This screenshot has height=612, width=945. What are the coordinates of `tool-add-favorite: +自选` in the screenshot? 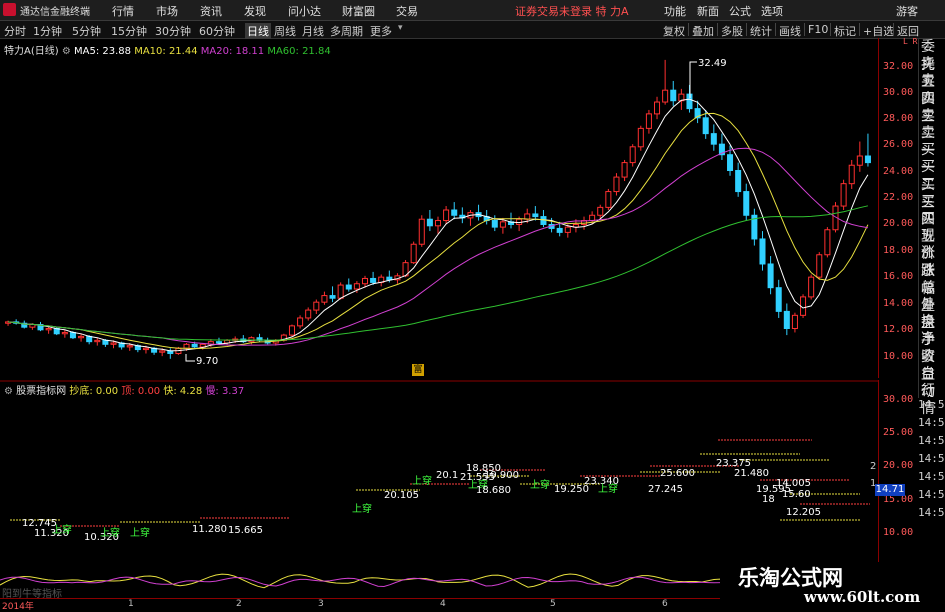 It's located at (878, 31).